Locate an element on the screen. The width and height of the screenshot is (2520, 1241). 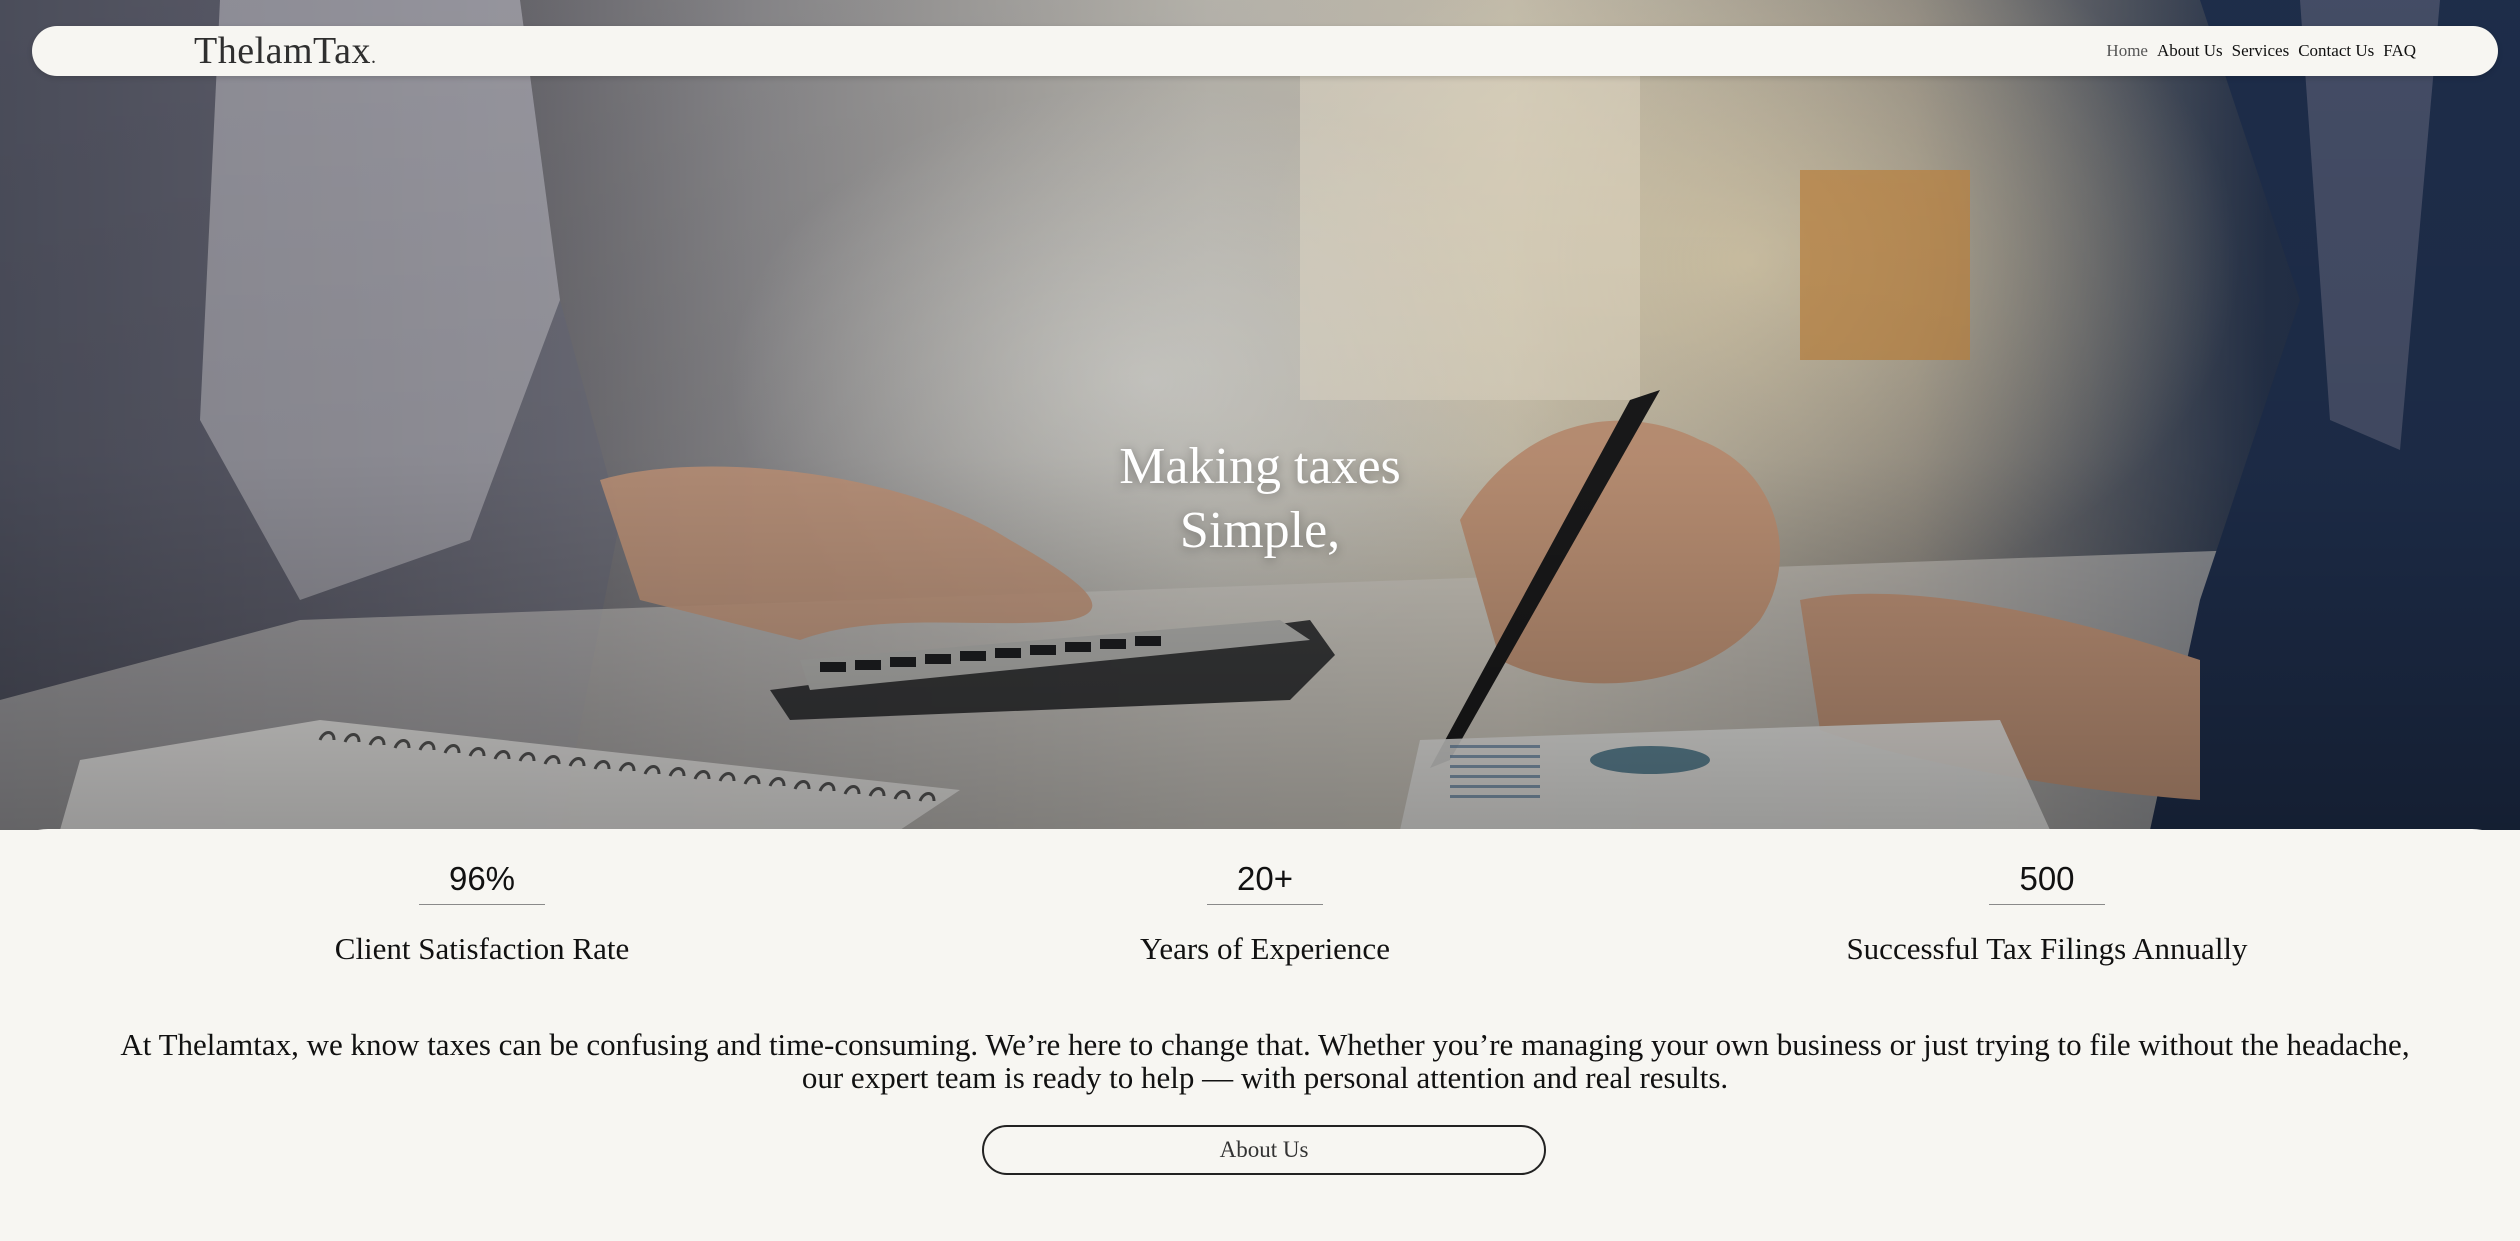
stat-value: 20+ is located at coordinates (1265, 882).